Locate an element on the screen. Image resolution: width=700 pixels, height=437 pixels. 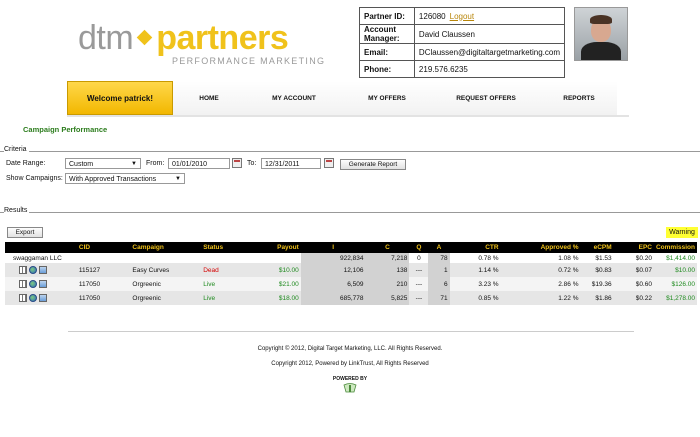
cell-epc: $0.60 is located at coordinates (633, 284).